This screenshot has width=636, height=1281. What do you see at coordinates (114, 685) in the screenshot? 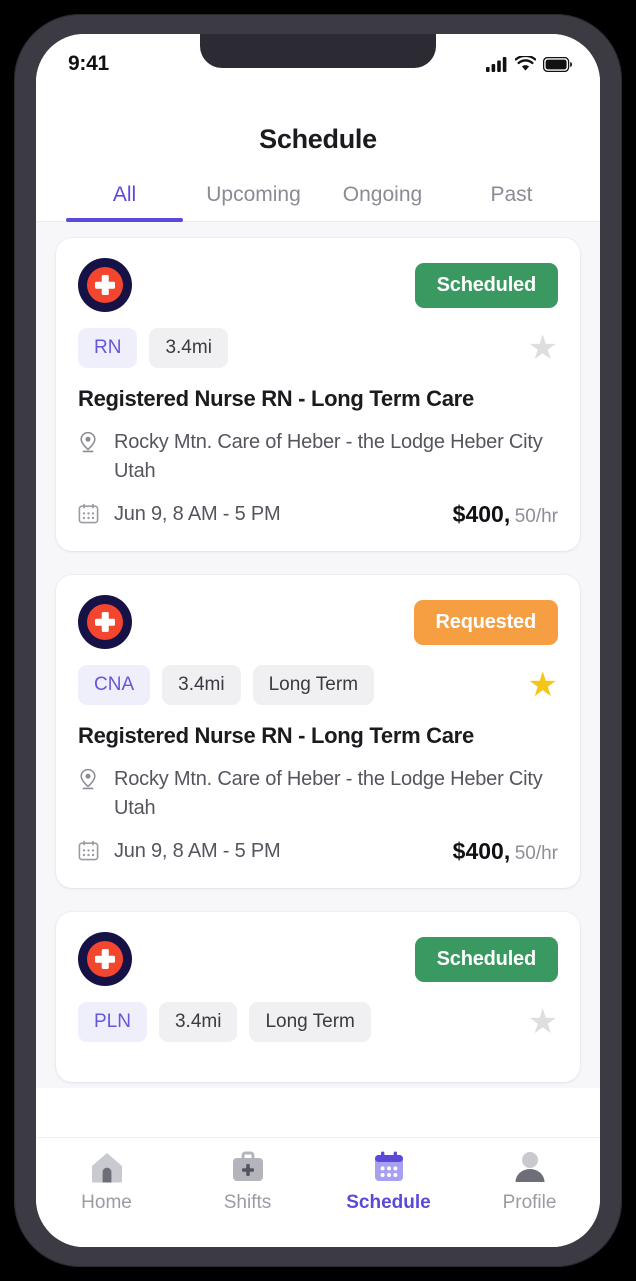
I see `tag-role: CNA` at bounding box center [114, 685].